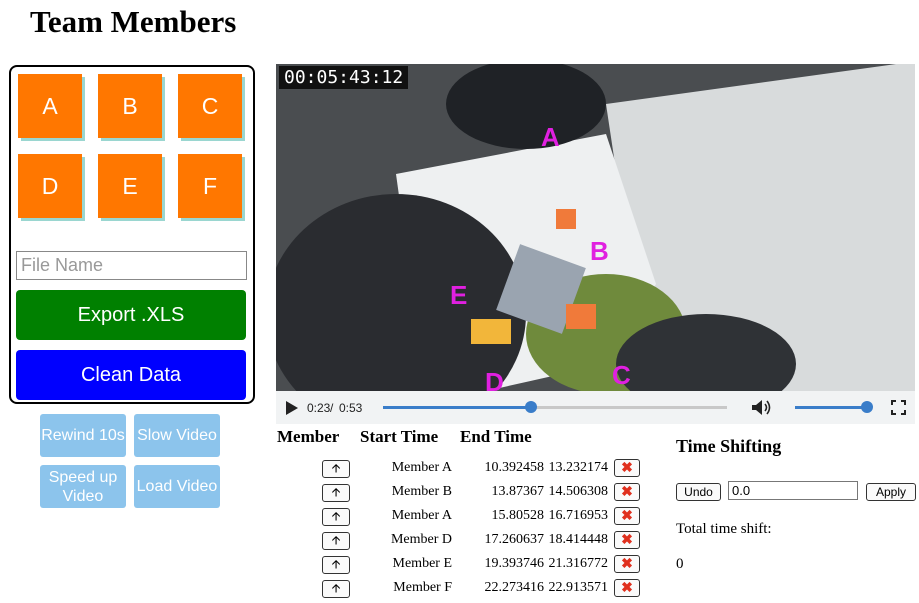  What do you see at coordinates (724, 529) in the screenshot?
I see `total-time-shift-label: Total time shift:` at bounding box center [724, 529].